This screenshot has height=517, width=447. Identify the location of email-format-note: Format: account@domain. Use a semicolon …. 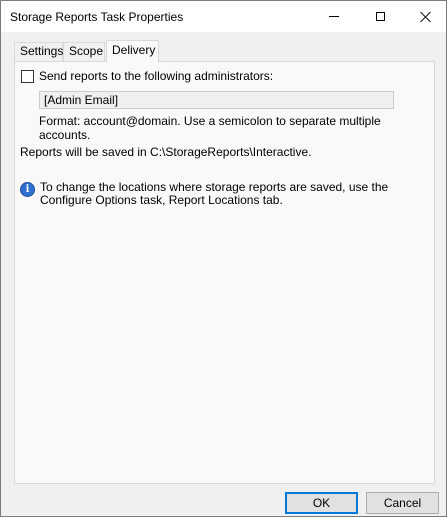
(210, 128).